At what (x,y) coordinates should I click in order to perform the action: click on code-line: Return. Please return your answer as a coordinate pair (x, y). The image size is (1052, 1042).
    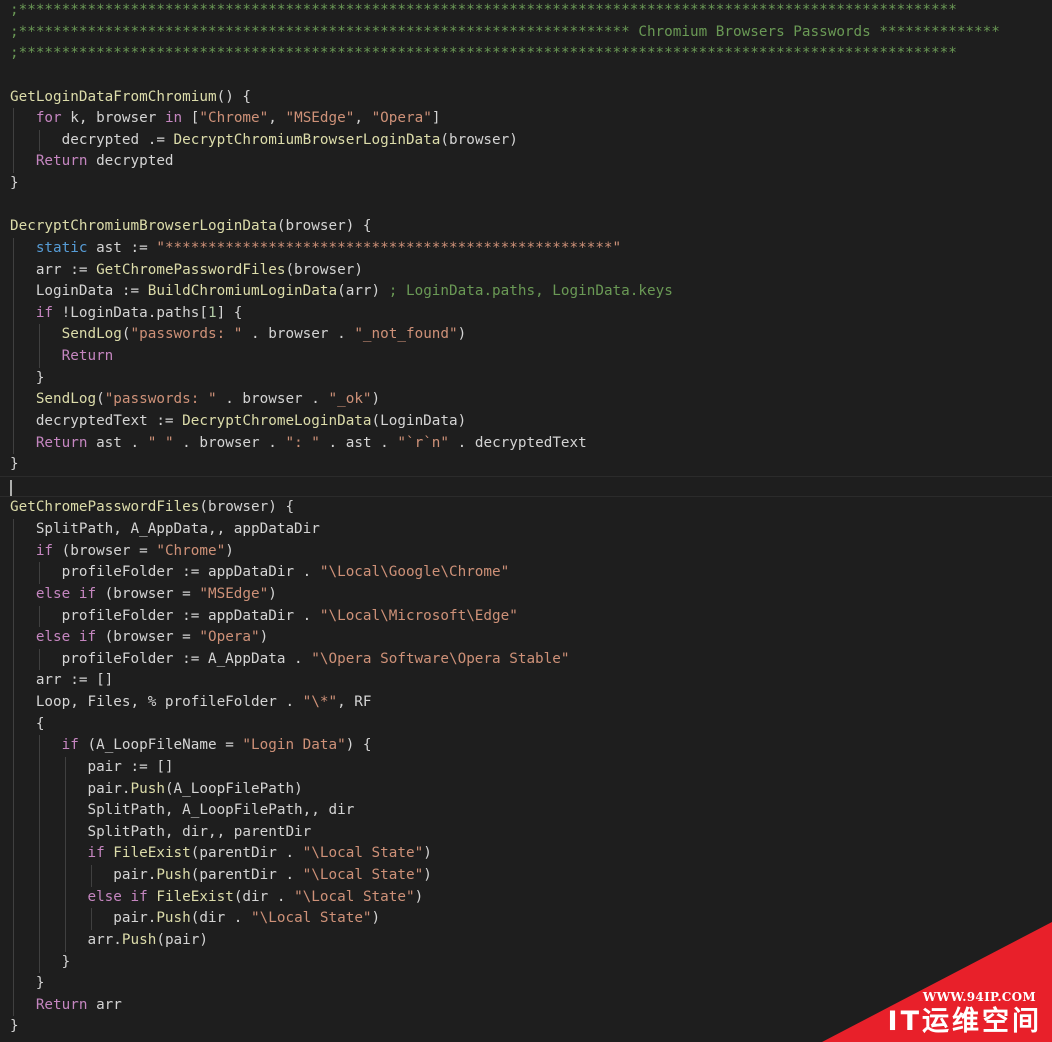
    Looking at the image, I should click on (526, 357).